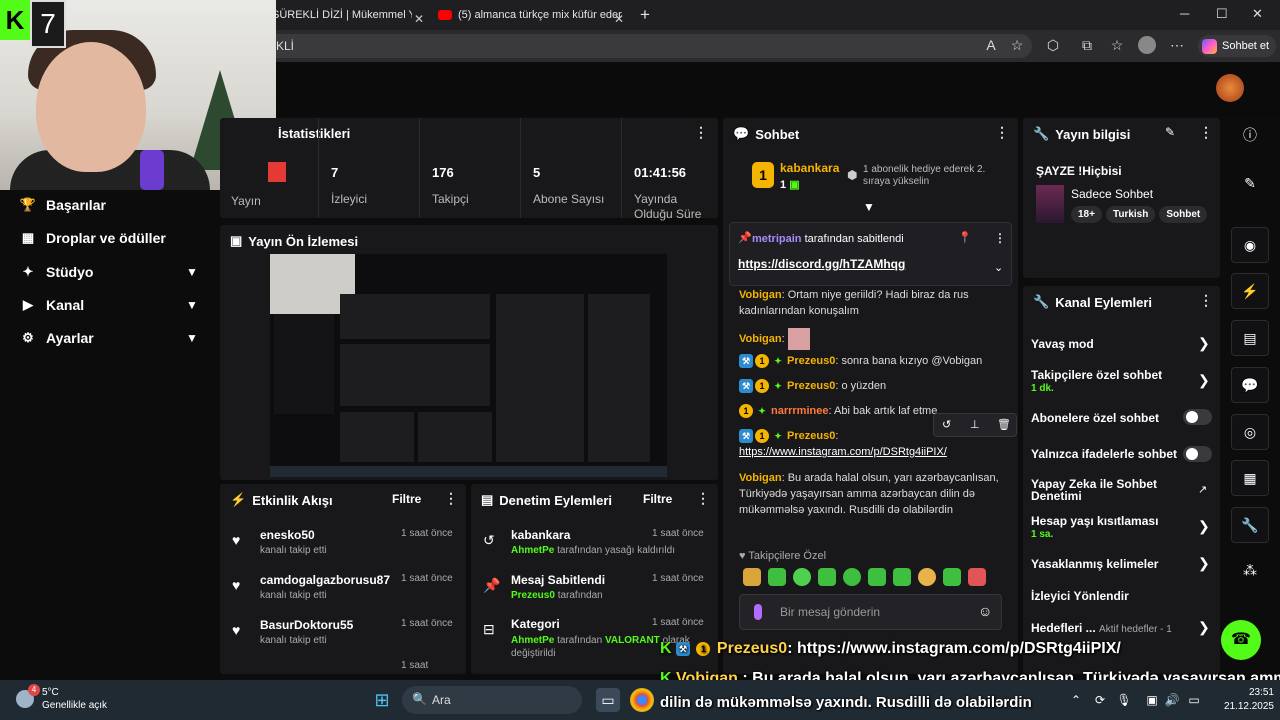  Describe the element at coordinates (821, 264) in the screenshot. I see `pinned-link: https://discord.gg/hTZAMhqg` at that location.